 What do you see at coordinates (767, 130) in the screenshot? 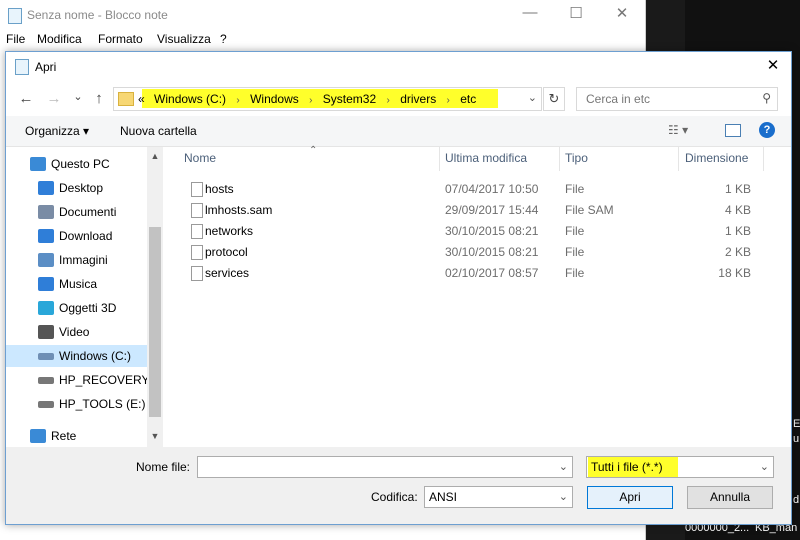
I see `help-icon: ?` at bounding box center [767, 130].